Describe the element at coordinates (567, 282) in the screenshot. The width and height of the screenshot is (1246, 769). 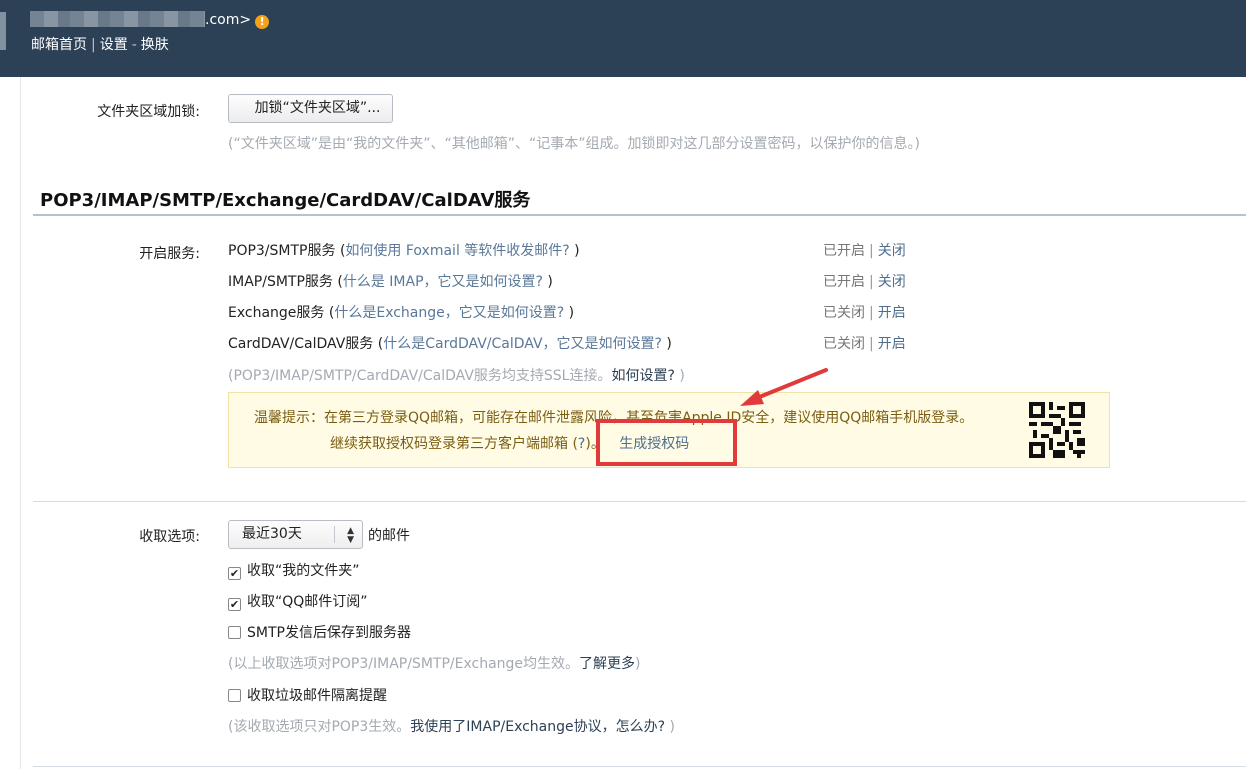
I see `service-row-imap: IMAP/SMTP服务 (什么是 IMAP，它又是如何设置? ) 已开启 | 关闭` at that location.